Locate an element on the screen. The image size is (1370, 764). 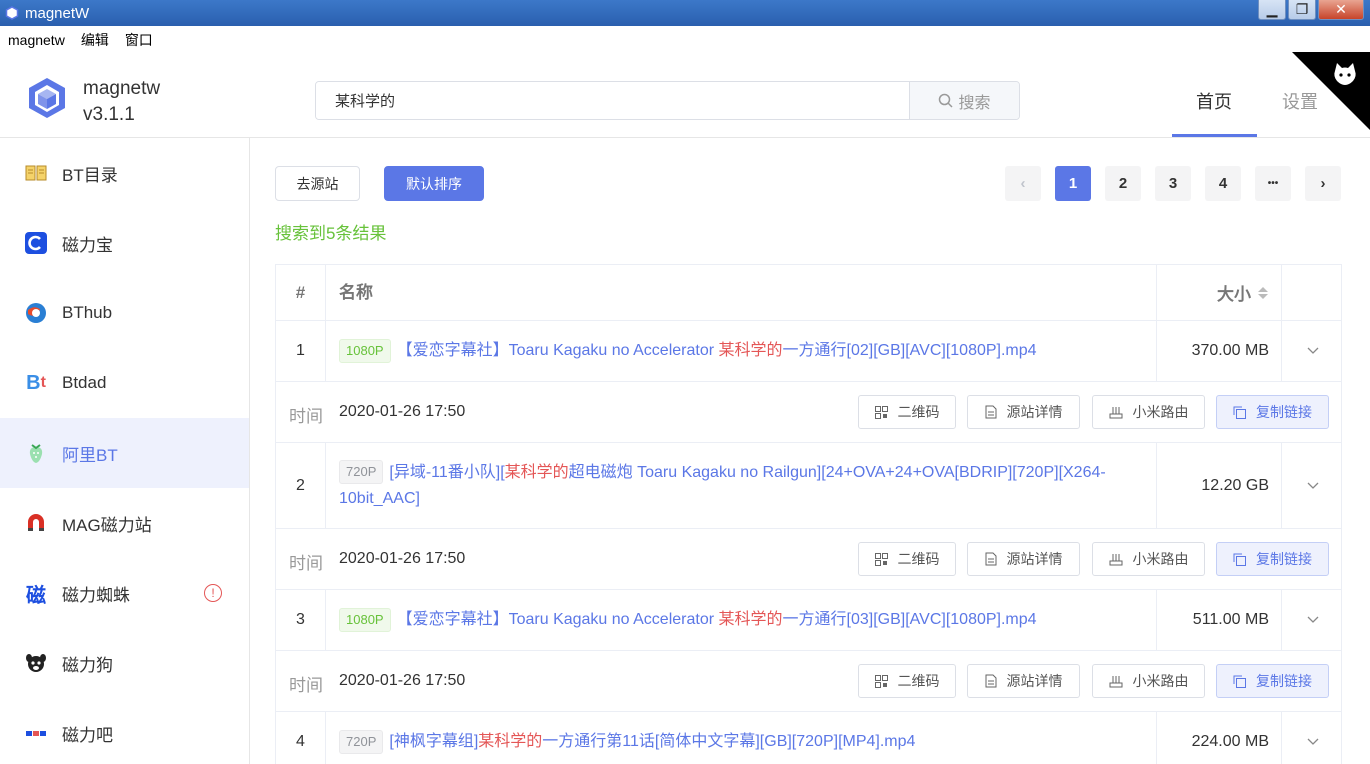
app-header: magnetw v3.1.1 搜索 首页 设置 is located at coordinates (685, 96).